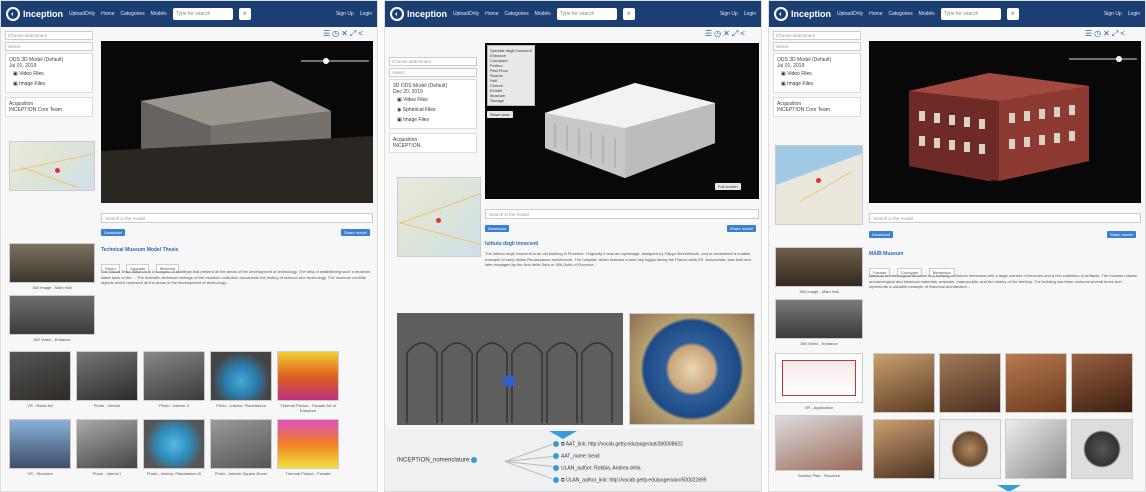 This screenshot has width=1146, height=492. I want to click on fullscreen-button: Full screen, so click(728, 186).